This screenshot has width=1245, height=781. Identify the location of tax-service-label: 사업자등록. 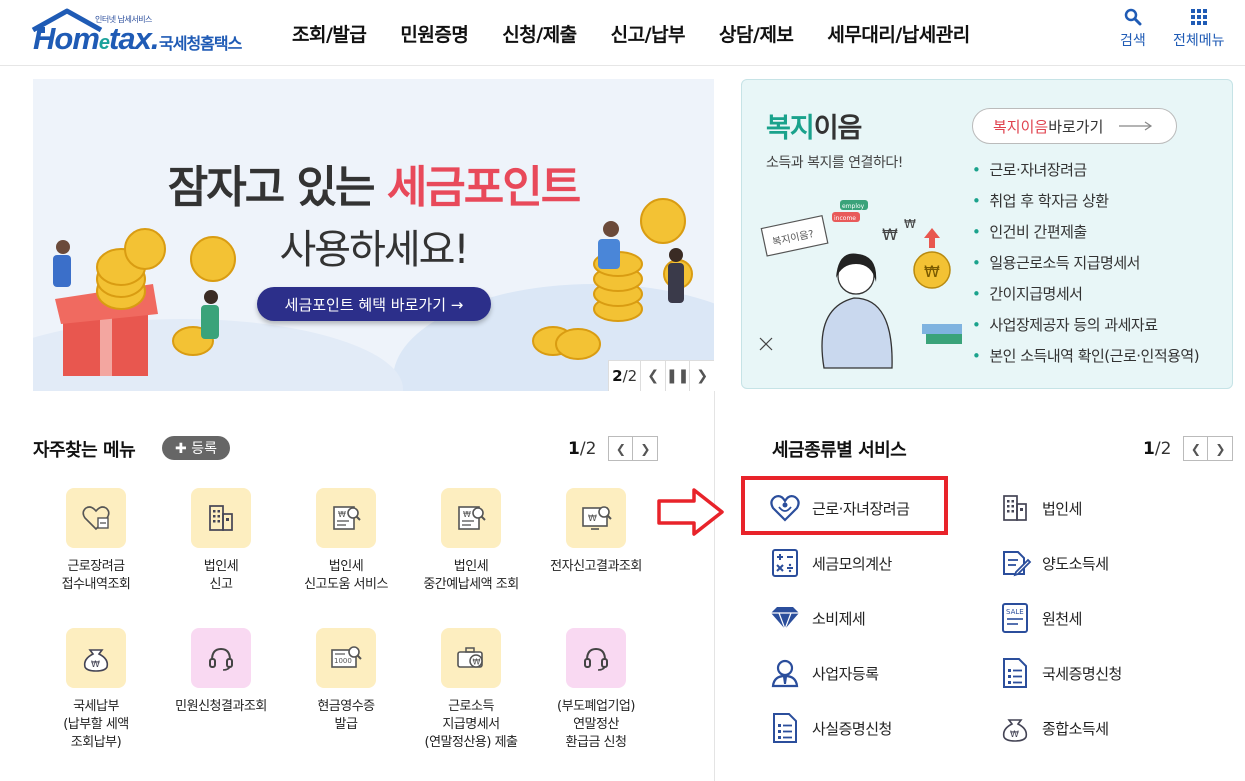
(845, 673).